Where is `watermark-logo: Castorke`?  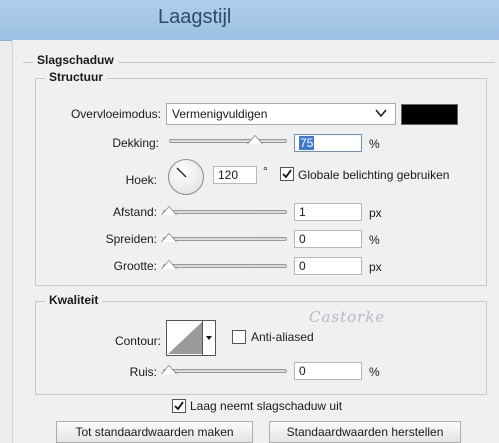 watermark-logo: Castorke is located at coordinates (347, 317).